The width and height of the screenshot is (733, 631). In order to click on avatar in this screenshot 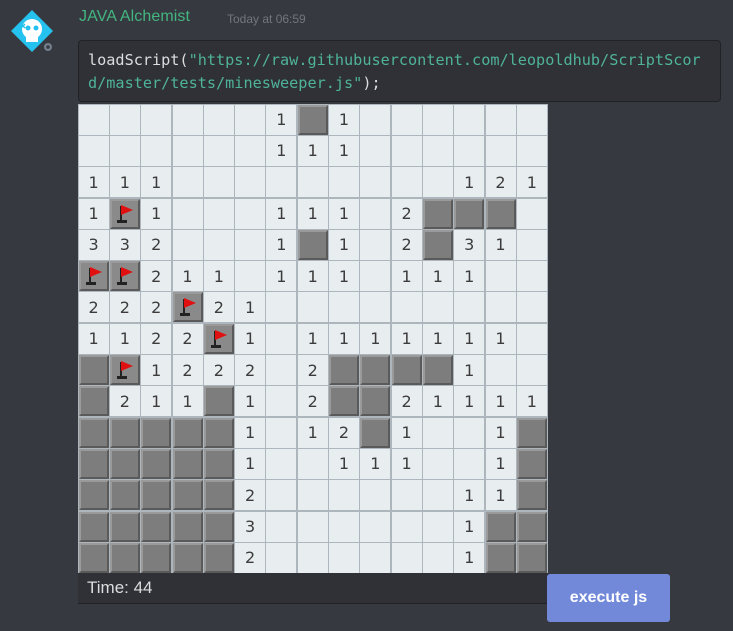, I will do `click(32, 31)`.